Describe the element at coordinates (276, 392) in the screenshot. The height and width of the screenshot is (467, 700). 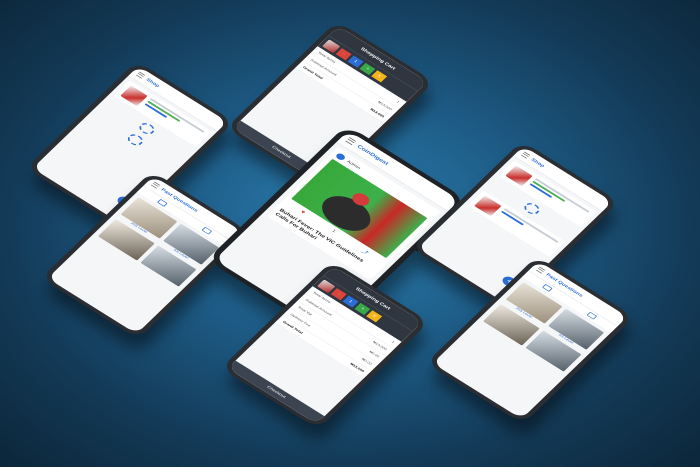
I see `checkout-button: Checkout` at that location.